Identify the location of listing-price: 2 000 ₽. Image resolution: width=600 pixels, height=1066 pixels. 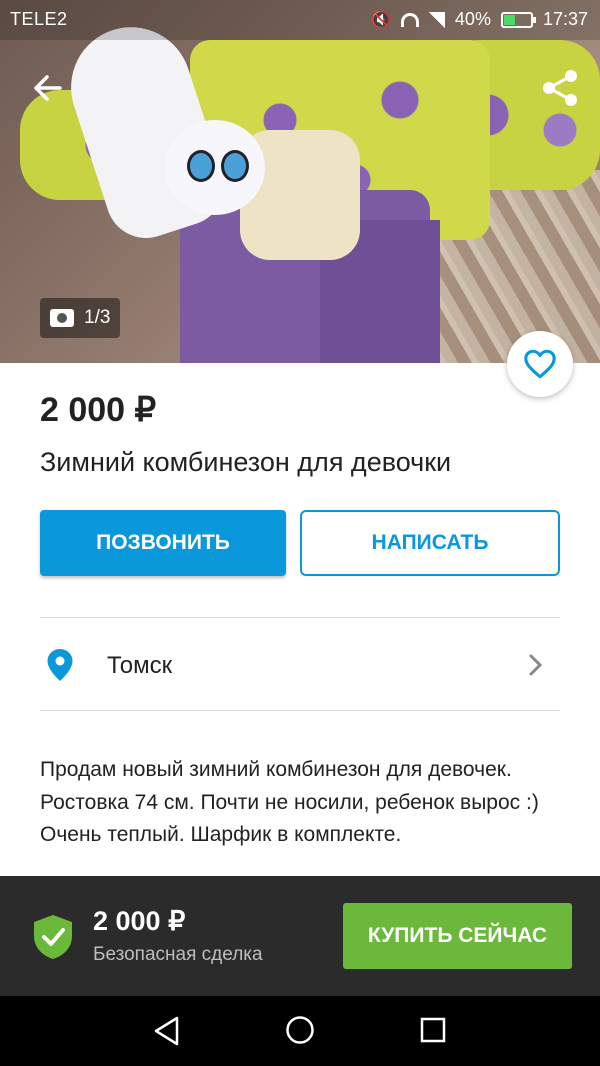
(98, 410).